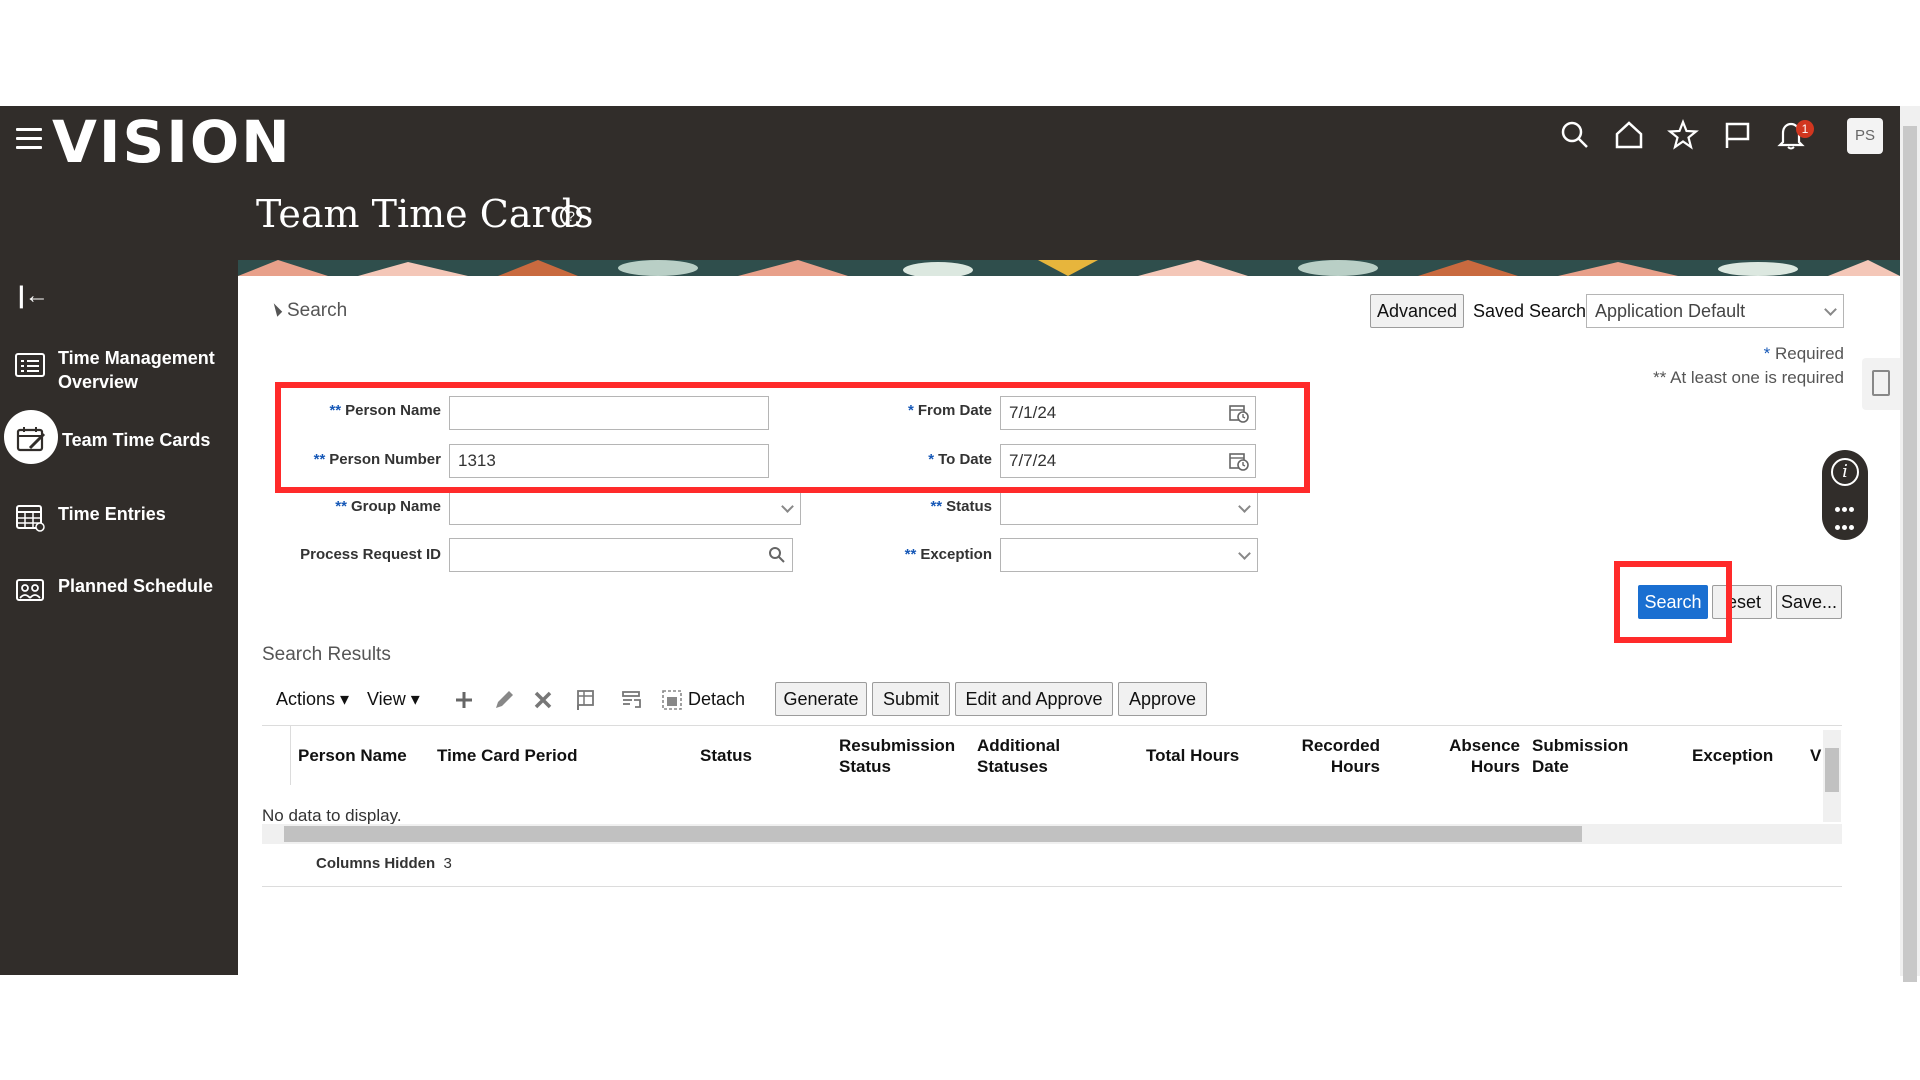  What do you see at coordinates (1417, 311) in the screenshot?
I see `advanced-button: Advanced` at bounding box center [1417, 311].